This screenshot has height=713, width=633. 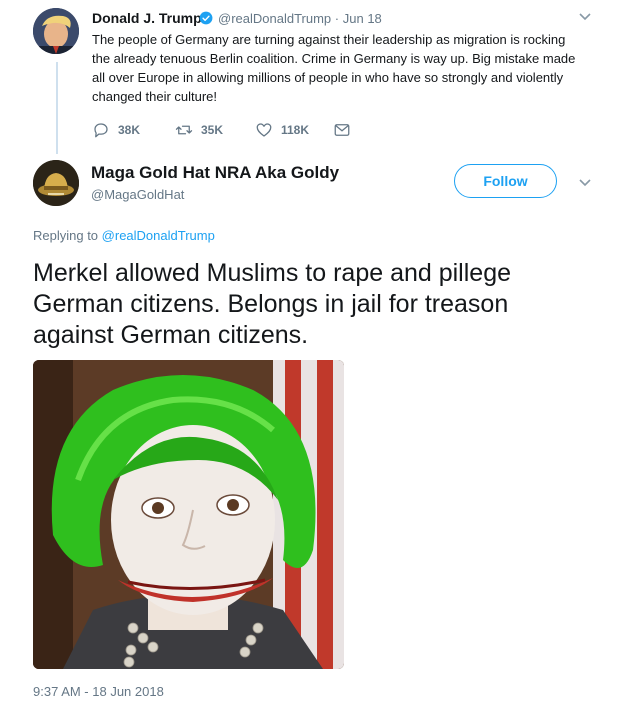 I want to click on like-action: 118K, so click(x=282, y=130).